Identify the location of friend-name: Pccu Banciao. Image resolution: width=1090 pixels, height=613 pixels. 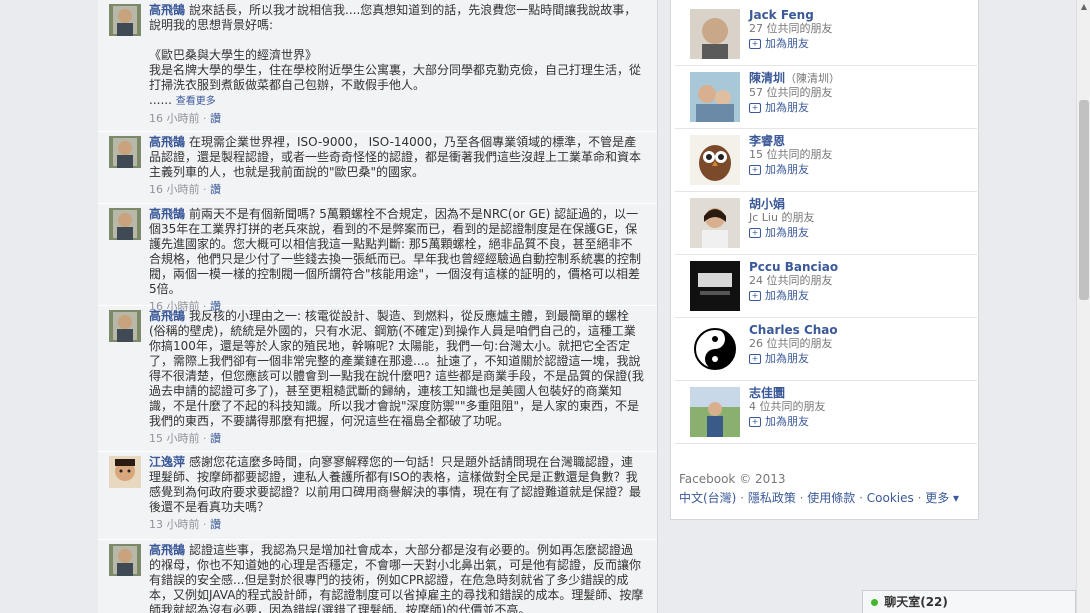
(793, 267).